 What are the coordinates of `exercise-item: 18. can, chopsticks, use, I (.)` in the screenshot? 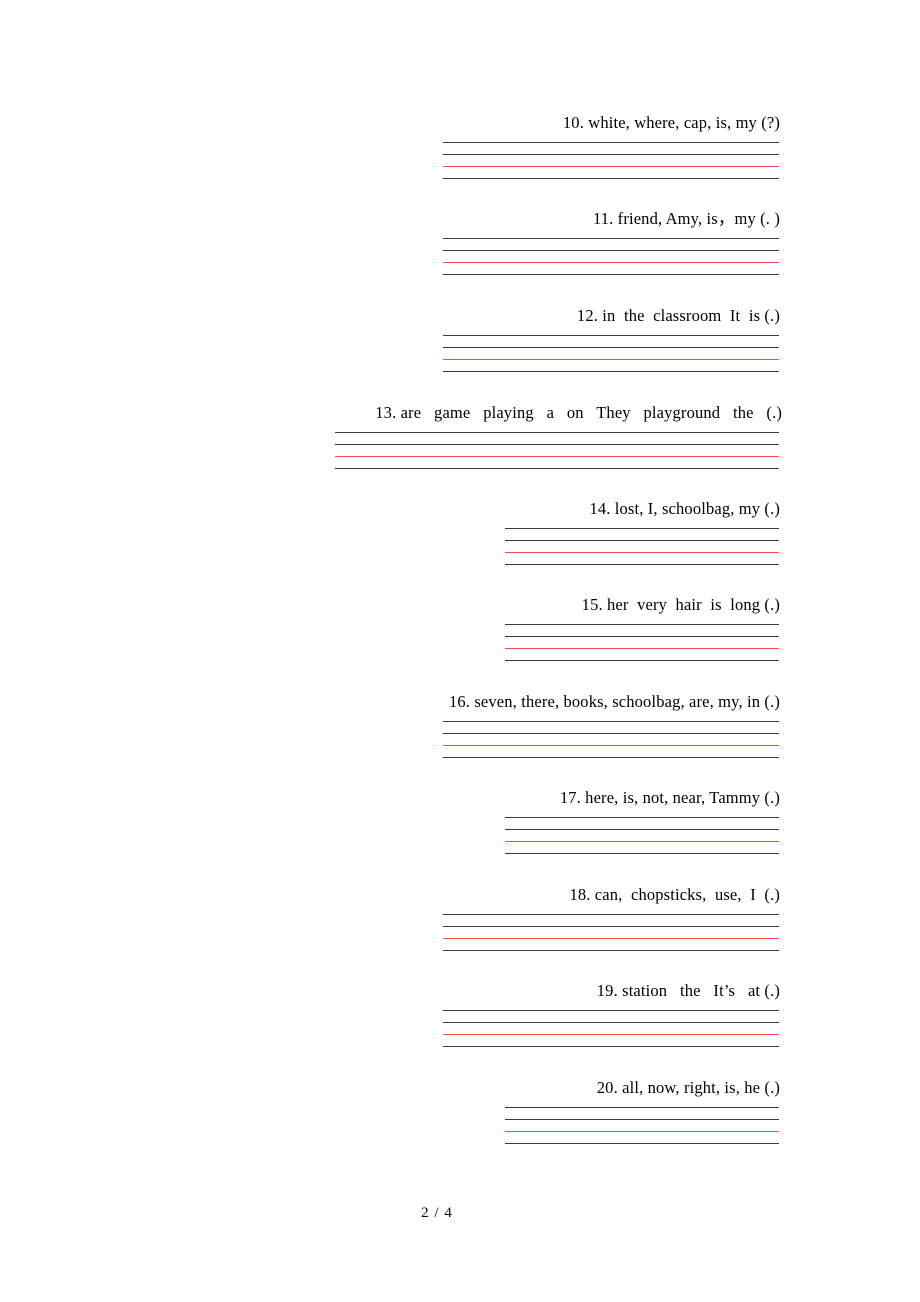 It's located at (460, 918).